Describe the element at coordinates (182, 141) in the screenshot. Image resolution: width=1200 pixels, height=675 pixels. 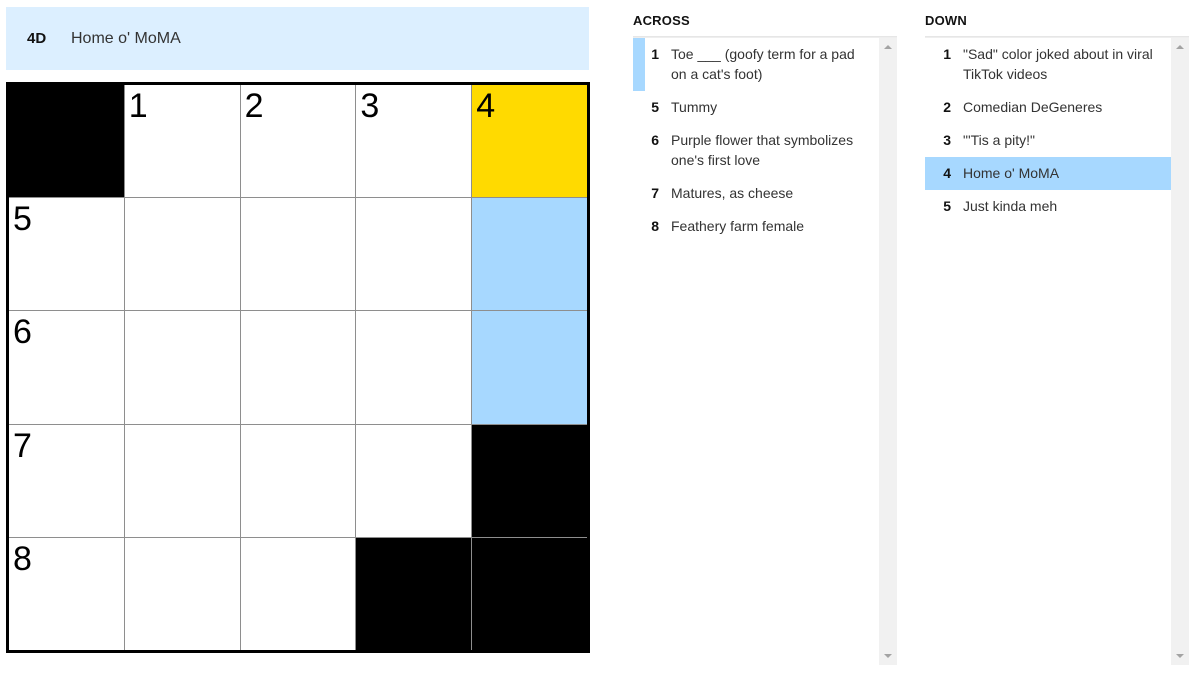
I see `grid-cell: 1` at that location.